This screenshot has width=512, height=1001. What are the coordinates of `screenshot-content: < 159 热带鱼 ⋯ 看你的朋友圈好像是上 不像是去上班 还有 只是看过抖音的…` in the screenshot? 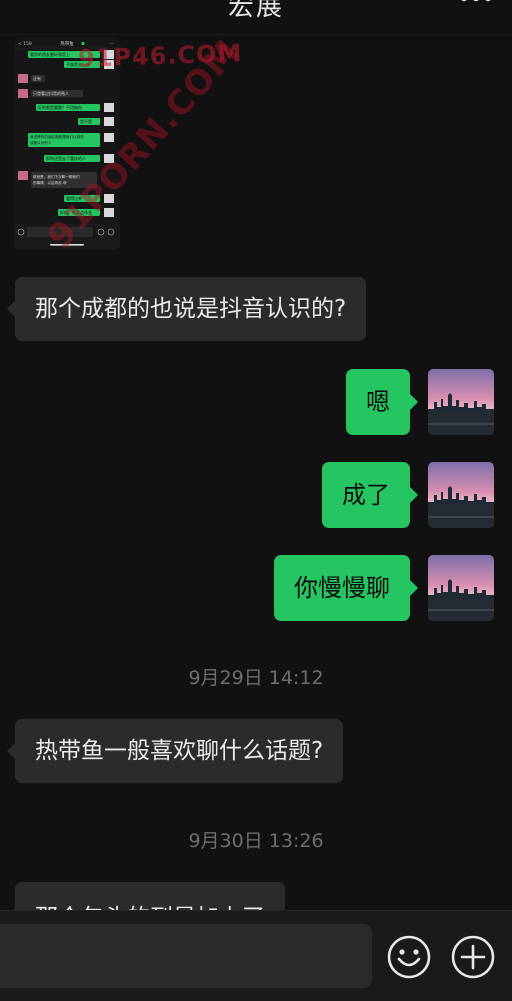 It's located at (67, 144).